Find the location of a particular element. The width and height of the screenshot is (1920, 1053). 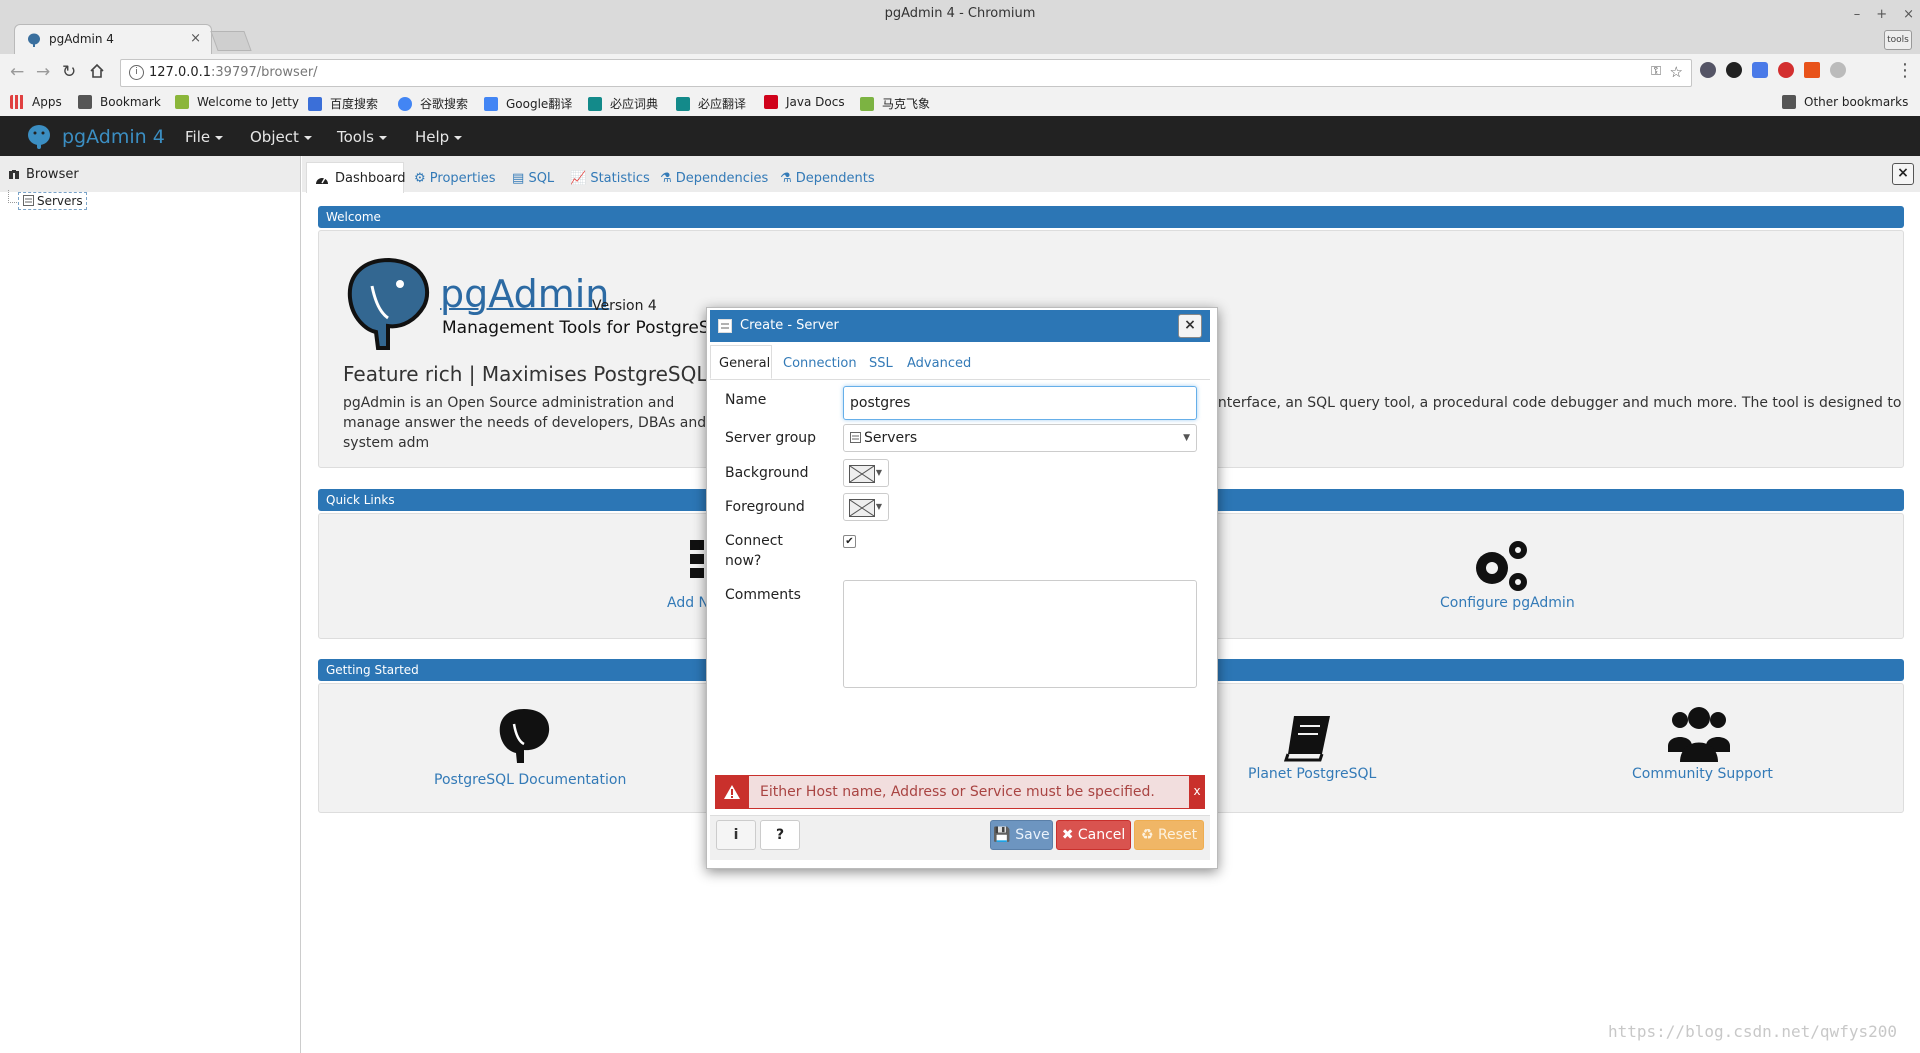

save-button: 💾 Save is located at coordinates (1021, 835).